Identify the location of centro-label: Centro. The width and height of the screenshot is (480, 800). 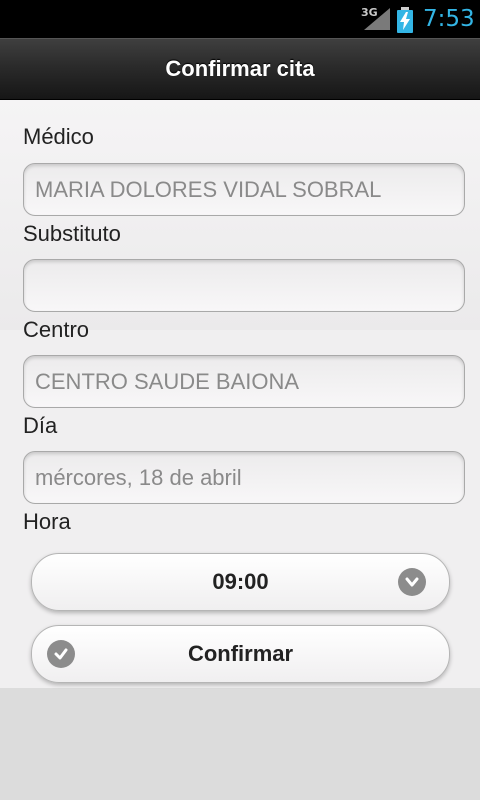
(56, 329).